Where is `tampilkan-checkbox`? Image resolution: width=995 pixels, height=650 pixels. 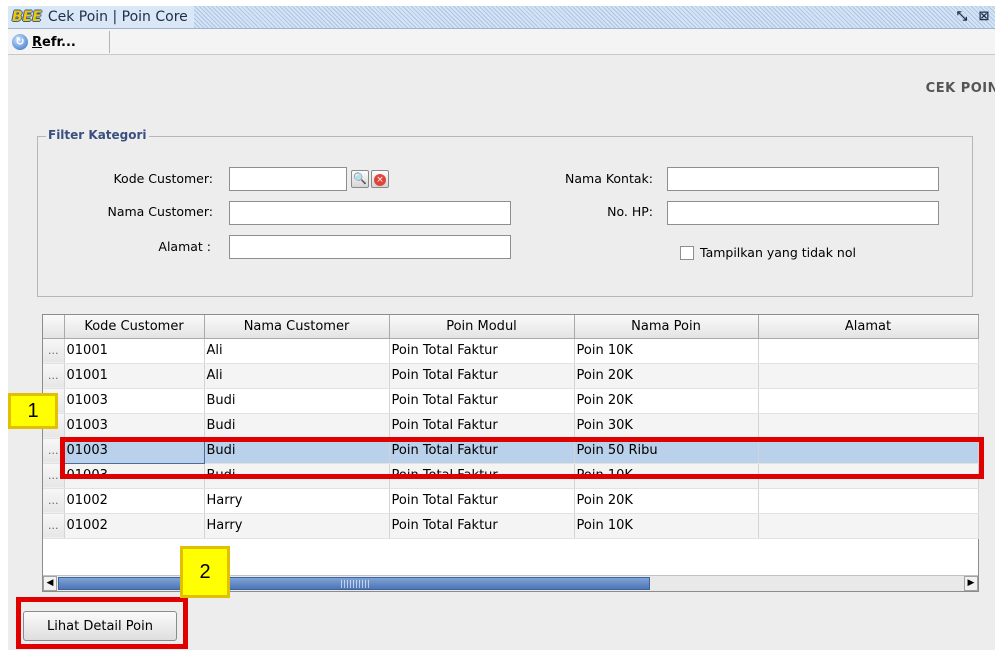
tampilkan-checkbox is located at coordinates (687, 253).